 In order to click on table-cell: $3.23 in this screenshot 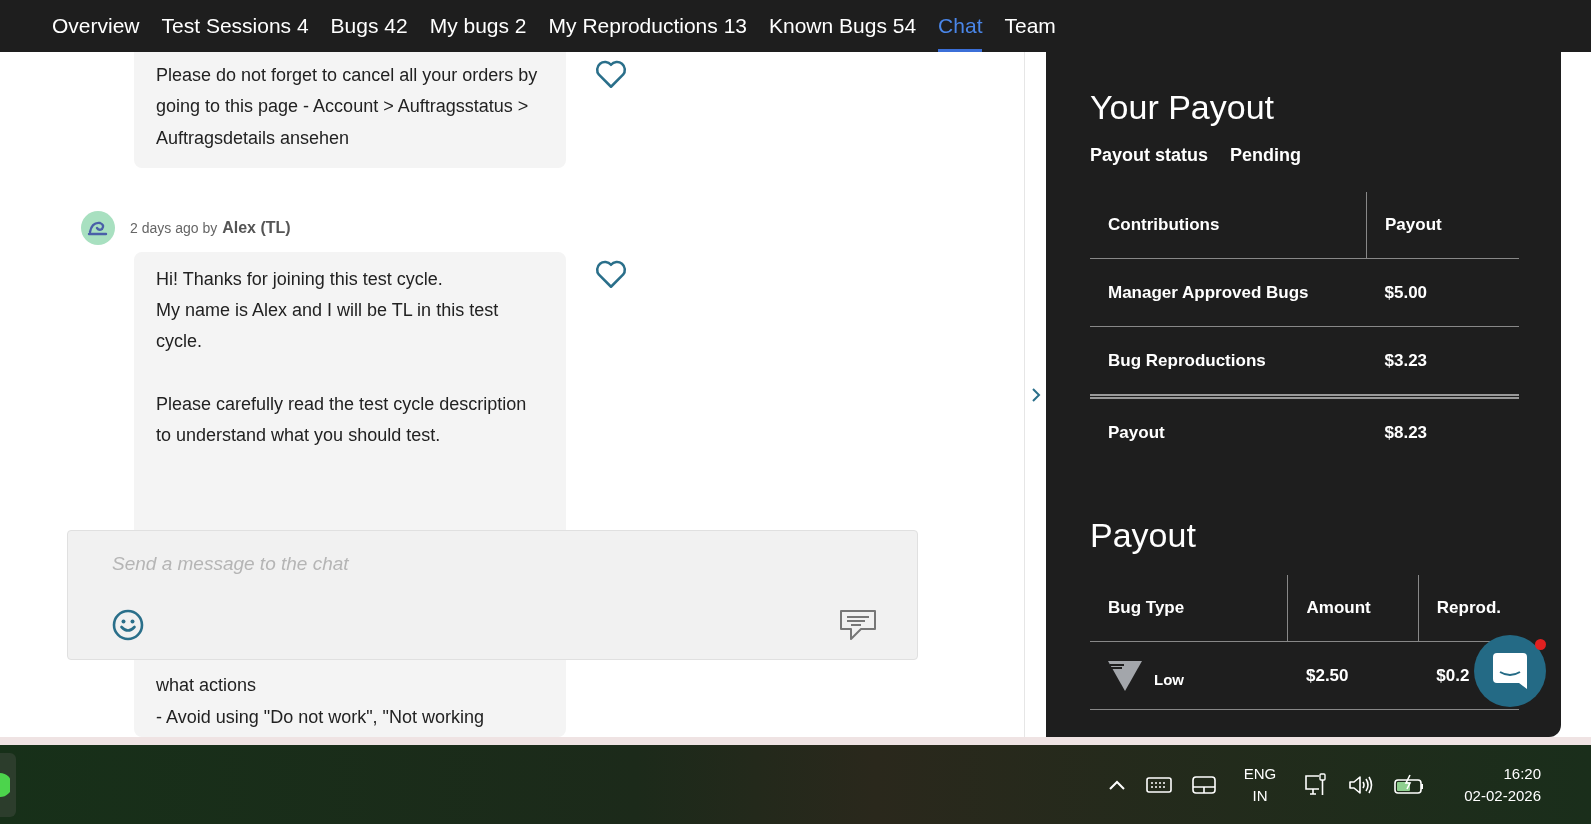, I will do `click(1442, 361)`.